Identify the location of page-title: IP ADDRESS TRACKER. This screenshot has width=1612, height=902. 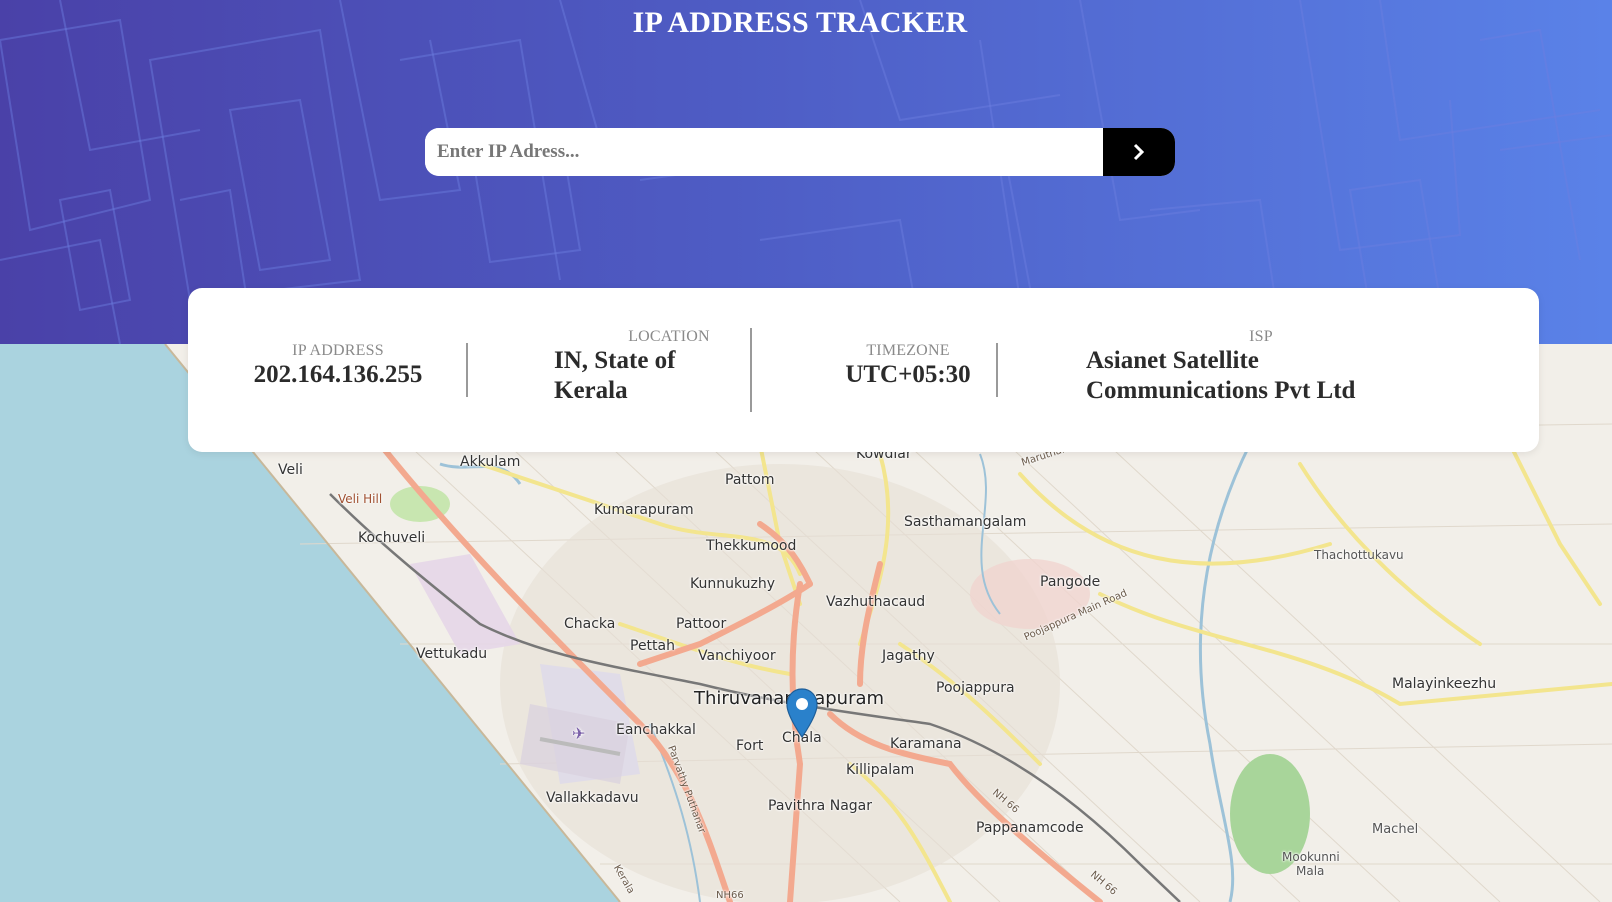
(800, 22).